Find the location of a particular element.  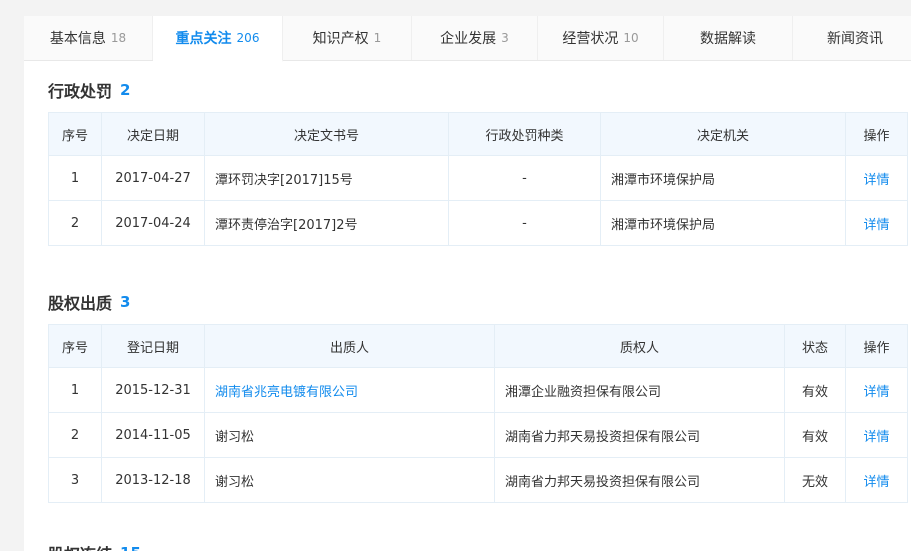

document-number: 潭环罚决字[2017]15号 is located at coordinates (326, 178).